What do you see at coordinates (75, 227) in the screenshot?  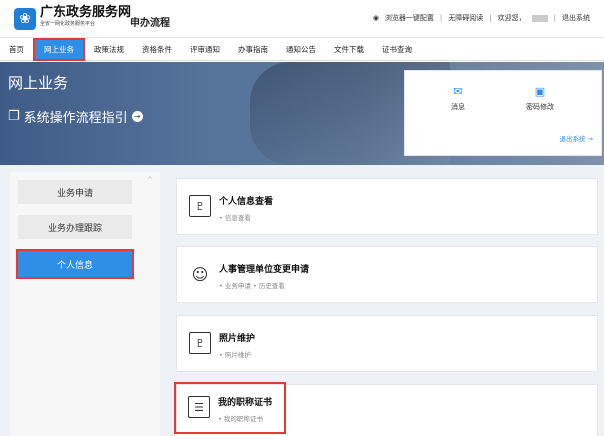 I see `sidebar-item-tracking: 业务办理跟踪` at bounding box center [75, 227].